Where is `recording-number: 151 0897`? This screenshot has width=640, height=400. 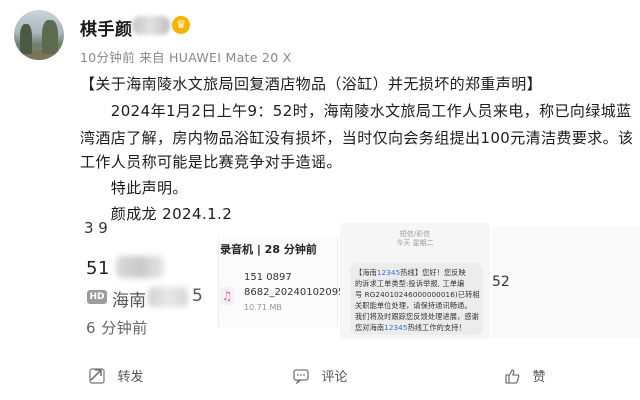
recording-number: 151 0897 is located at coordinates (268, 277).